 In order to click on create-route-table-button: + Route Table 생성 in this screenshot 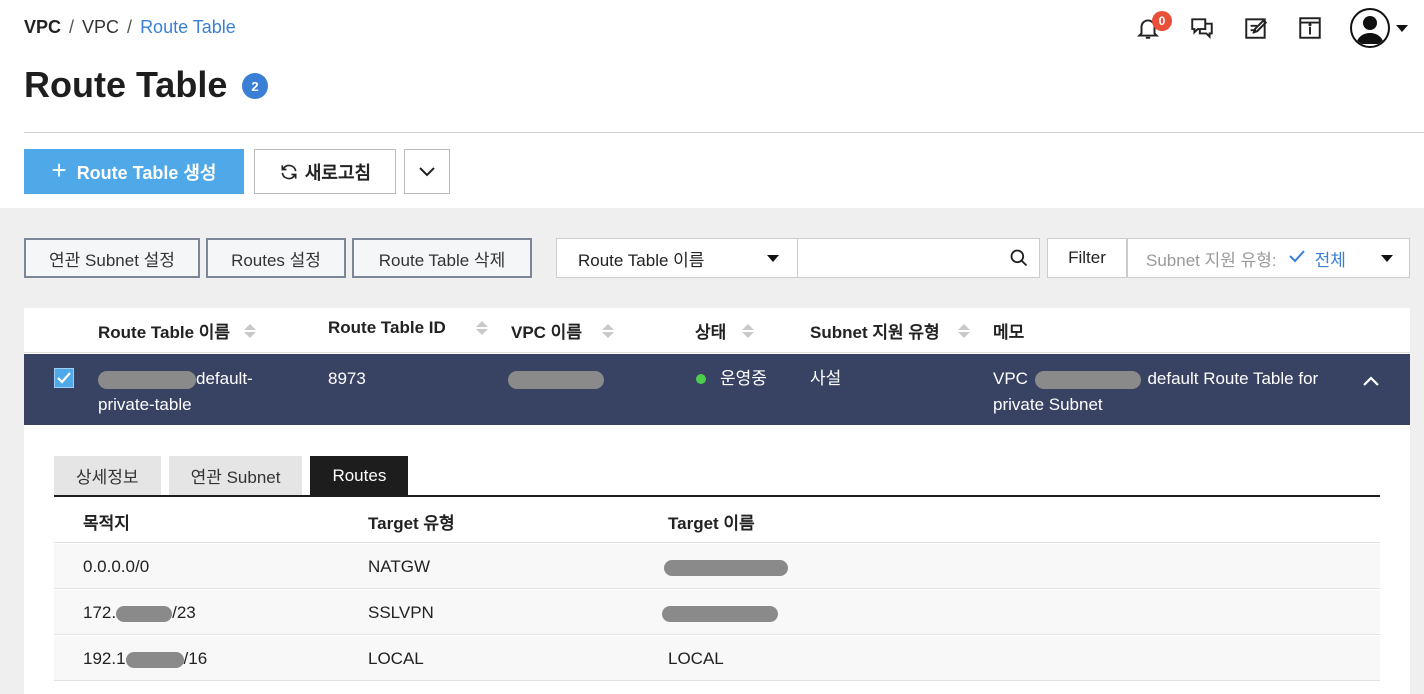, I will do `click(134, 171)`.